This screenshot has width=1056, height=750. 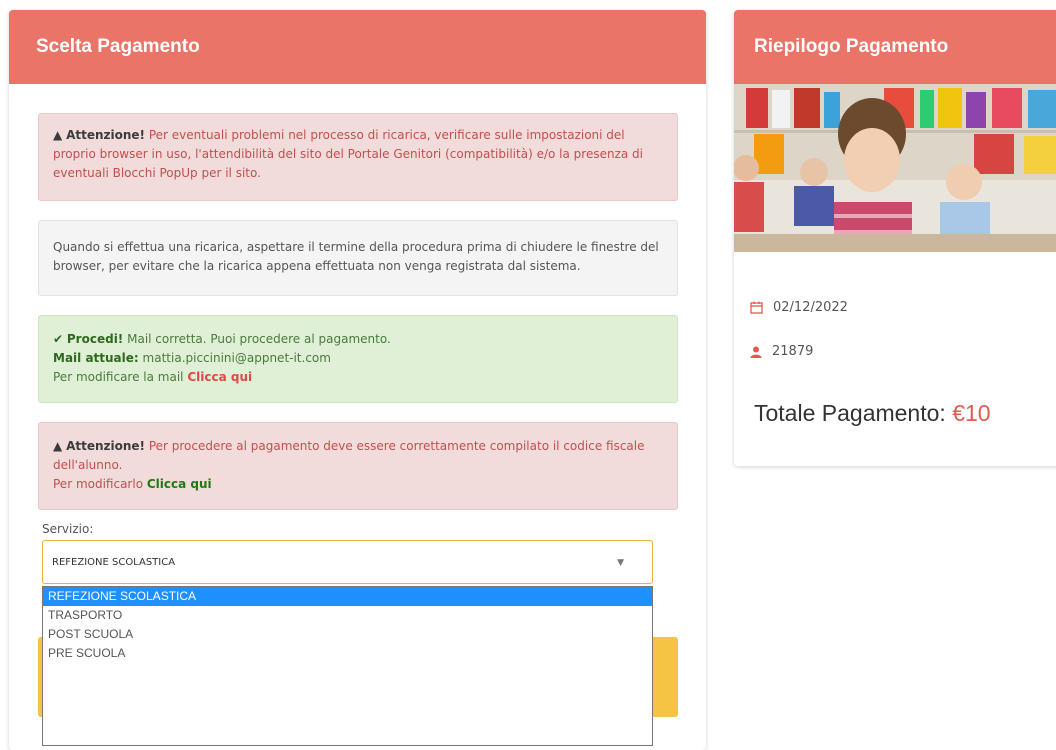 I want to click on service-selected-value: REFEZIONE SCOLASTICA, so click(x=114, y=562).